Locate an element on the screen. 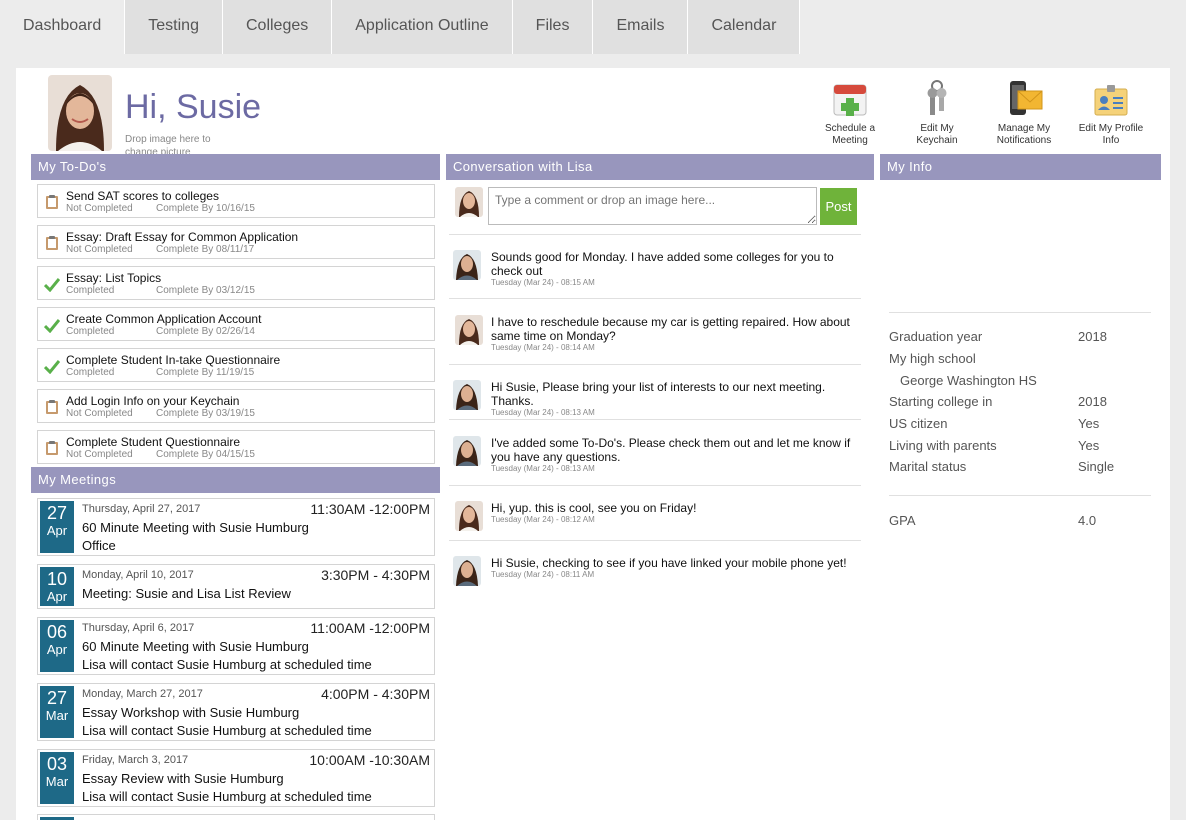  info-label: Marital status is located at coordinates (928, 466).